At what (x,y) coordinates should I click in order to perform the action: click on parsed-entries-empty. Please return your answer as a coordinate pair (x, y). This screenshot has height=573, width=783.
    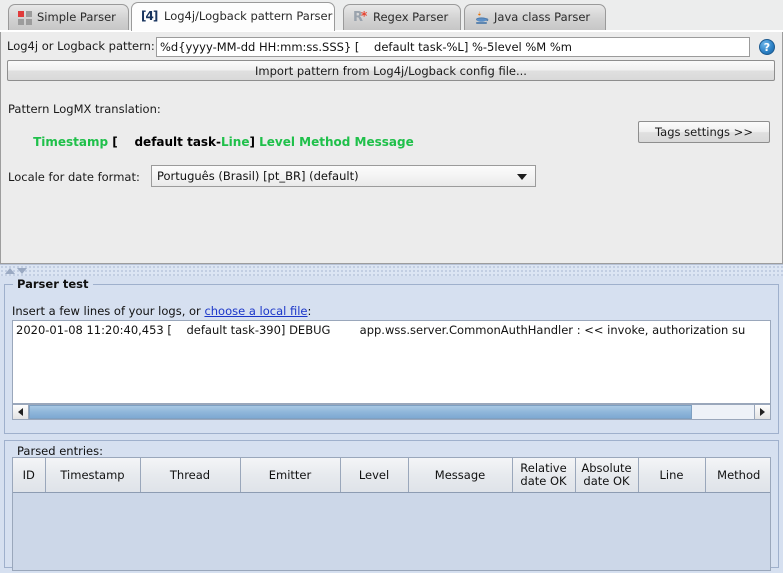
    Looking at the image, I should click on (391, 531).